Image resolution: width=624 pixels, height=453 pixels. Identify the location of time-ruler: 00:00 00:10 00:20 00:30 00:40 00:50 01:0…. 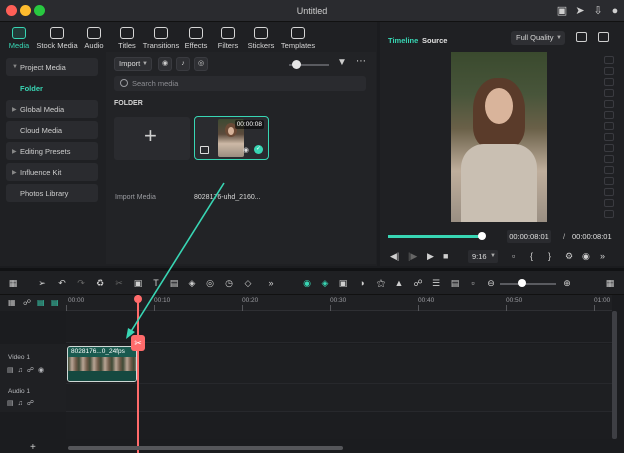
(339, 303).